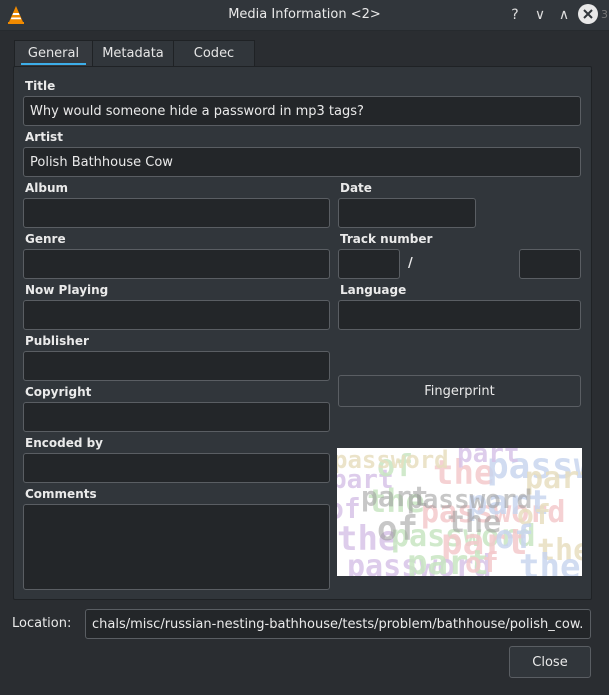  Describe the element at coordinates (214, 53) in the screenshot. I see `tab-codec: Codec` at that location.